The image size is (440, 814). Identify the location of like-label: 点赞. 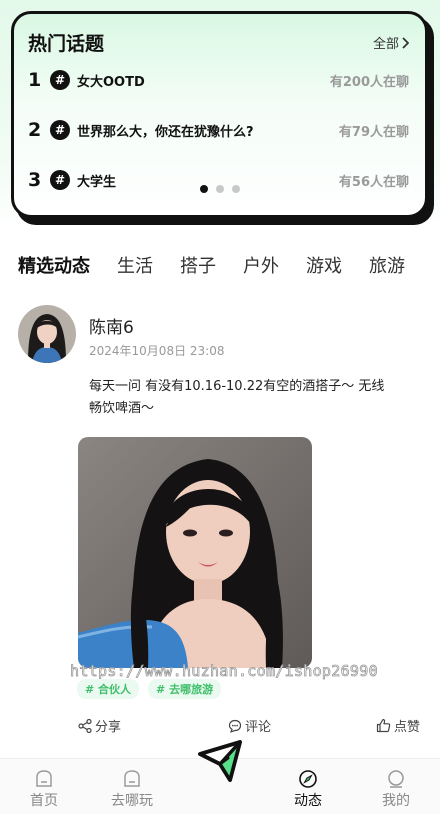
(407, 727).